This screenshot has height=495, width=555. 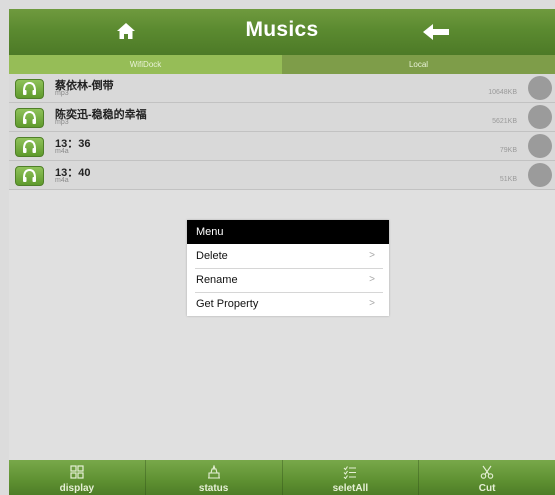 What do you see at coordinates (77, 472) in the screenshot?
I see `grid-icon` at bounding box center [77, 472].